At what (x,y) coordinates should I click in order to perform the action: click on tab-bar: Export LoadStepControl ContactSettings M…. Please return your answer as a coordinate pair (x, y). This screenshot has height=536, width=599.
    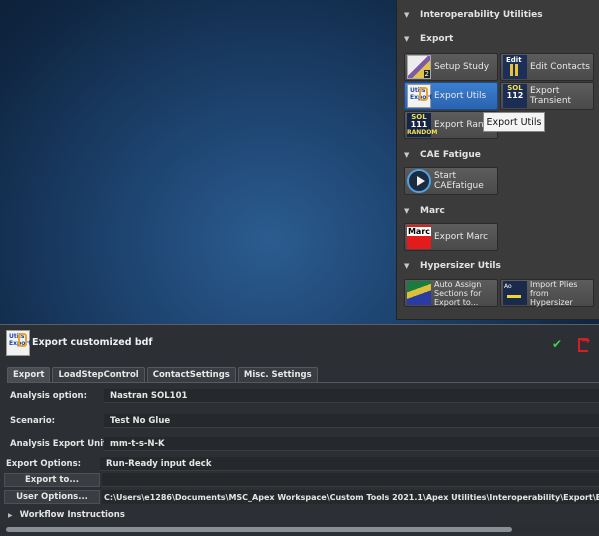
    Looking at the image, I should click on (163, 374).